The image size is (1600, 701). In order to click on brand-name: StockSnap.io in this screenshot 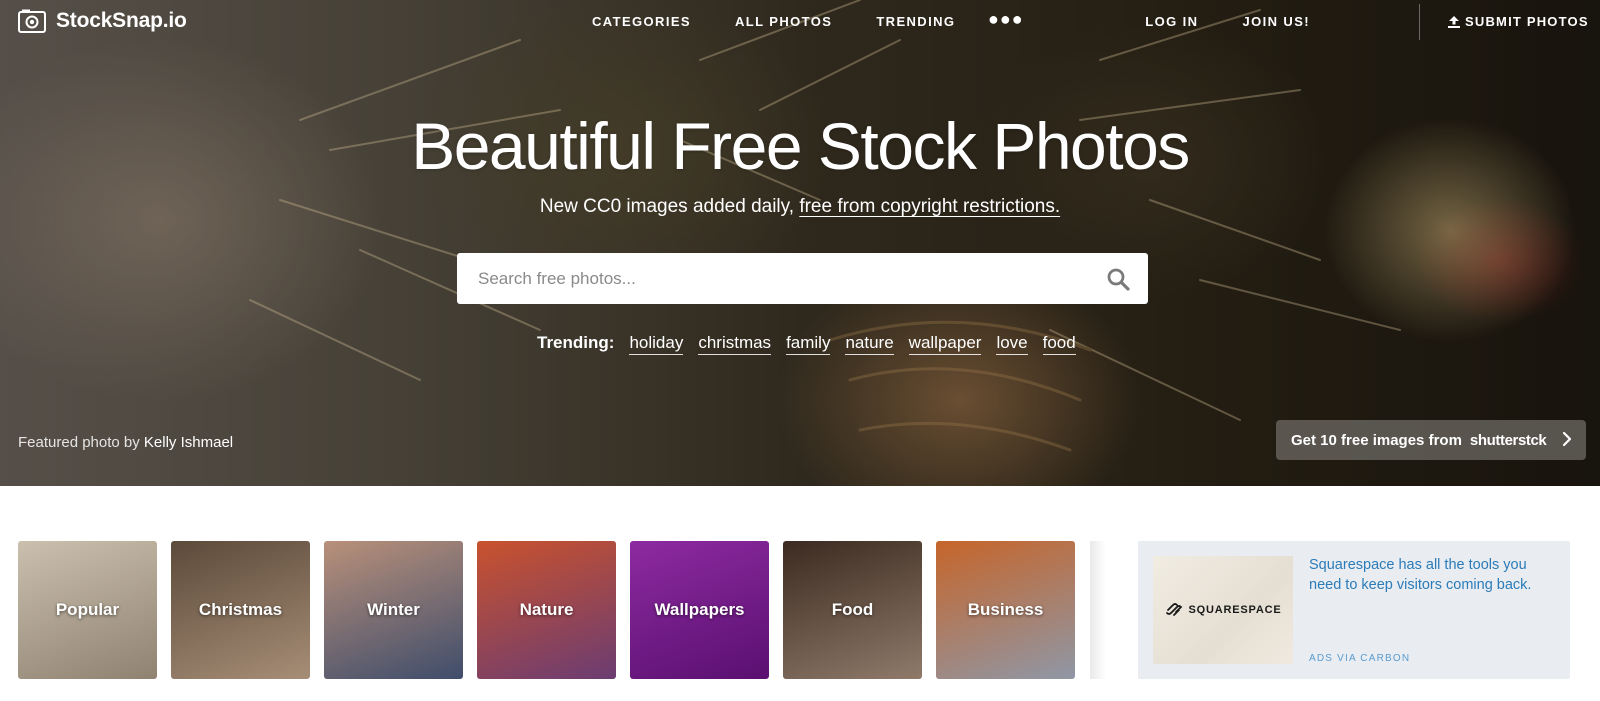, I will do `click(121, 20)`.